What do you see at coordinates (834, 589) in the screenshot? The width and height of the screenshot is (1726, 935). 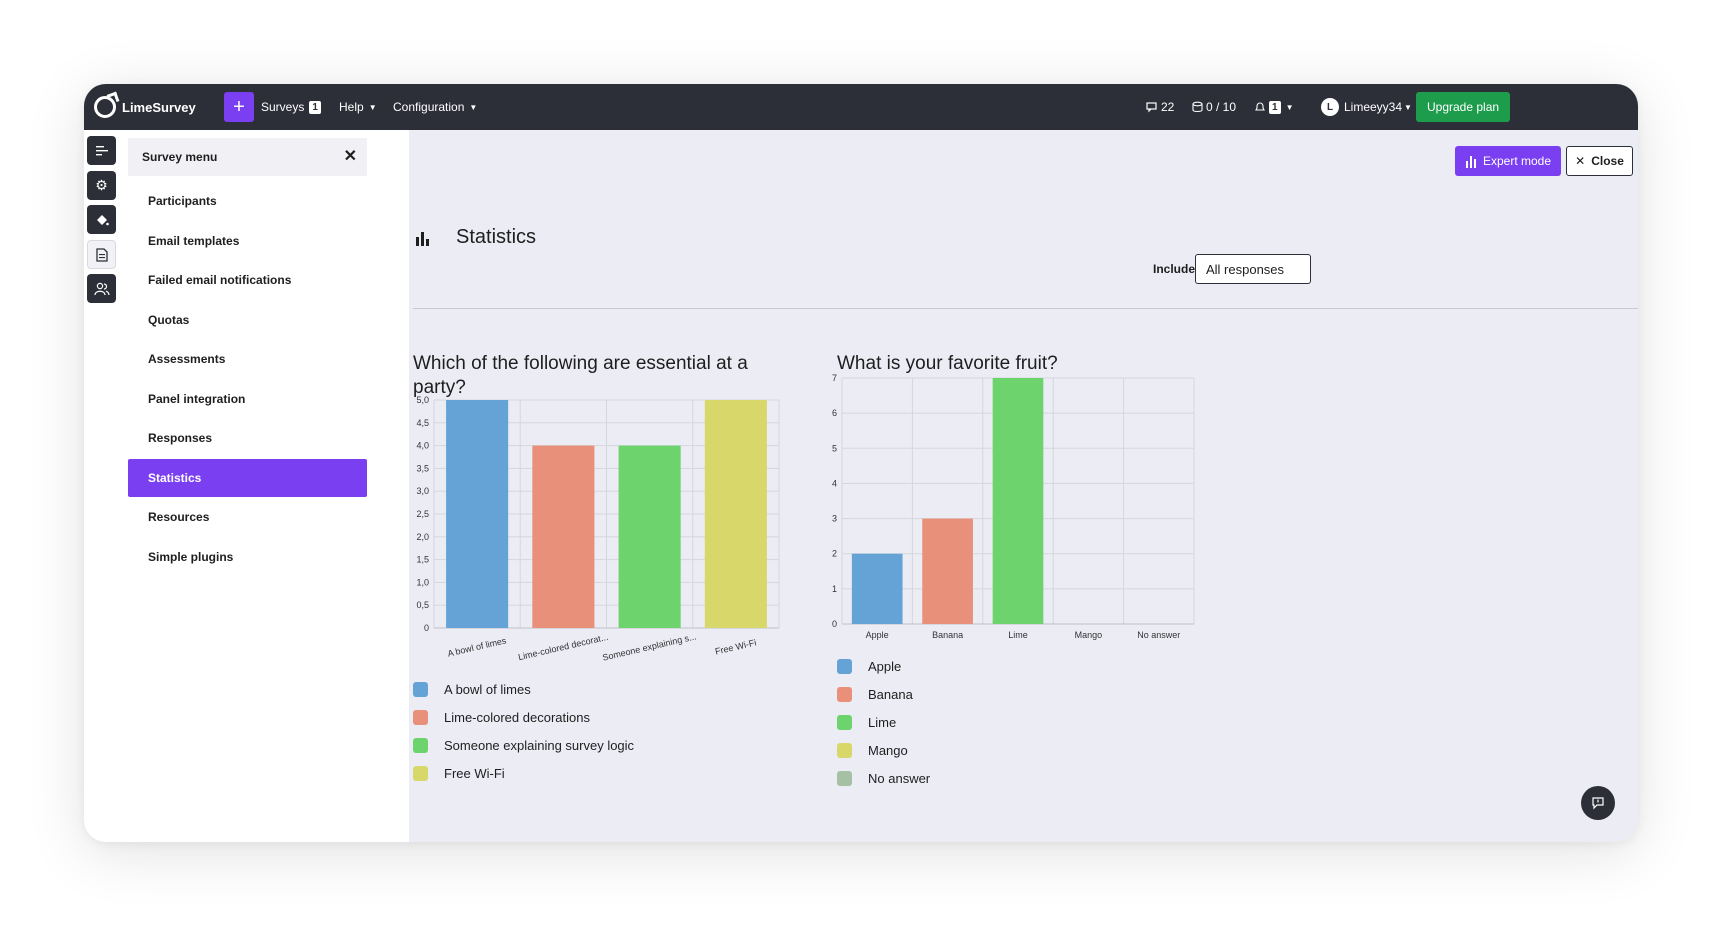 I see `y-tick-label: 1` at bounding box center [834, 589].